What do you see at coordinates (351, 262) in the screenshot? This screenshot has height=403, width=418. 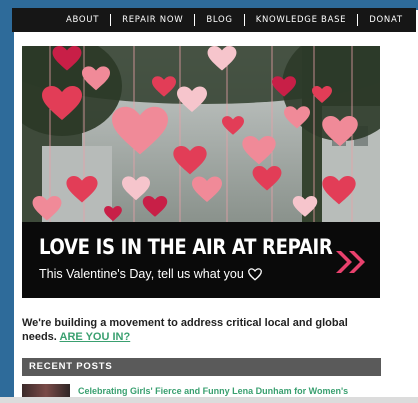 I see `double-chevron-right-icon` at bounding box center [351, 262].